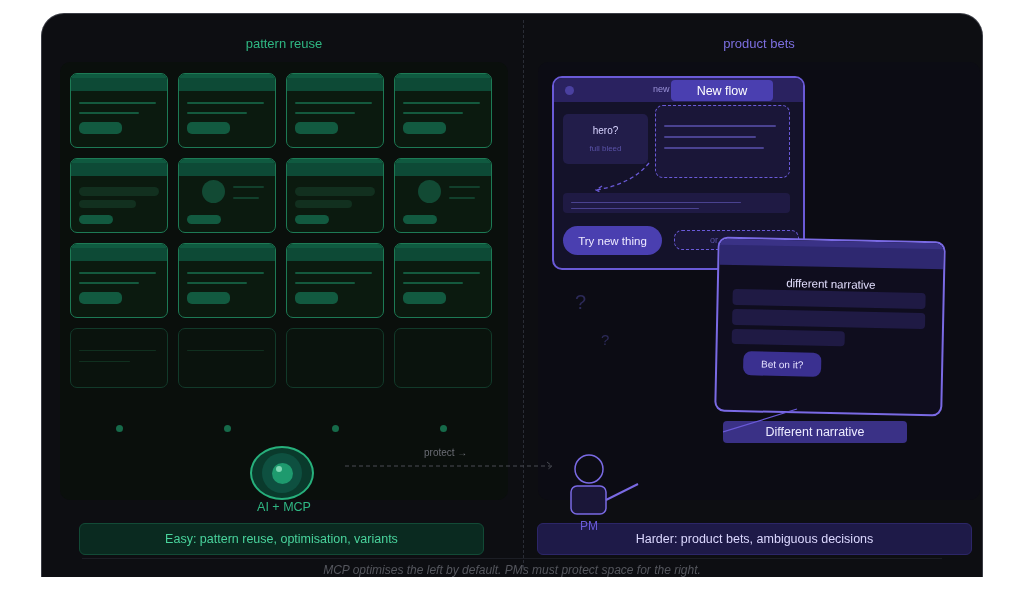  I want to click on callout-label: Different narrative, so click(815, 432).